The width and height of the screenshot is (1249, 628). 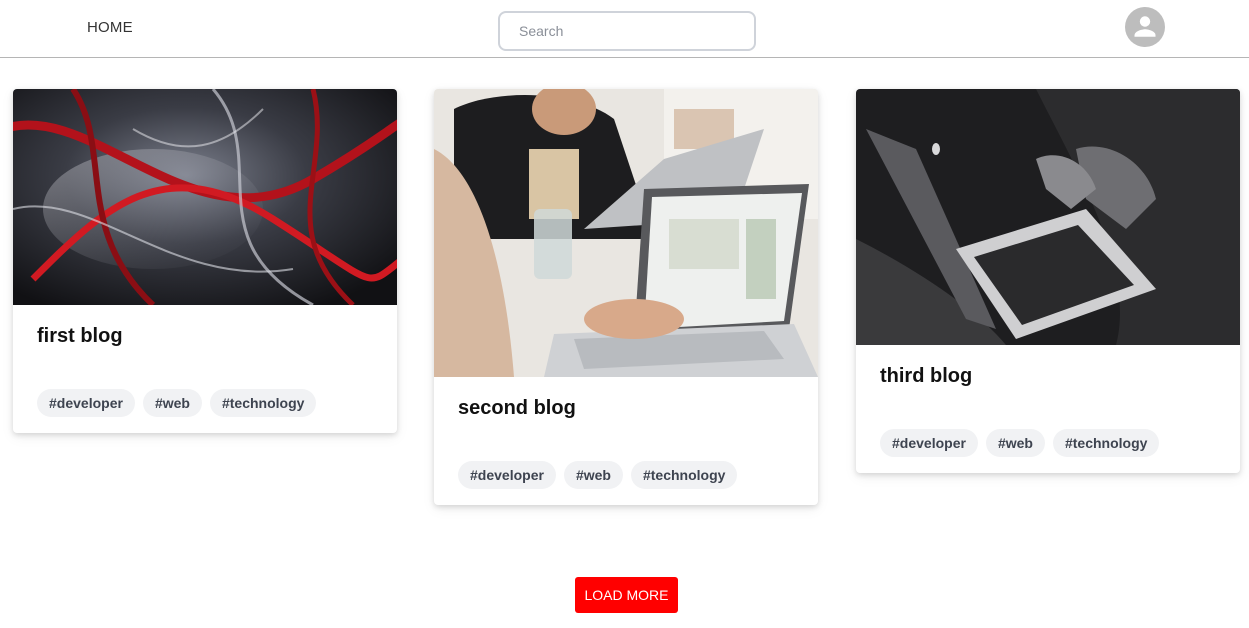 What do you see at coordinates (626, 233) in the screenshot?
I see `people-working-on-laptop-photo` at bounding box center [626, 233].